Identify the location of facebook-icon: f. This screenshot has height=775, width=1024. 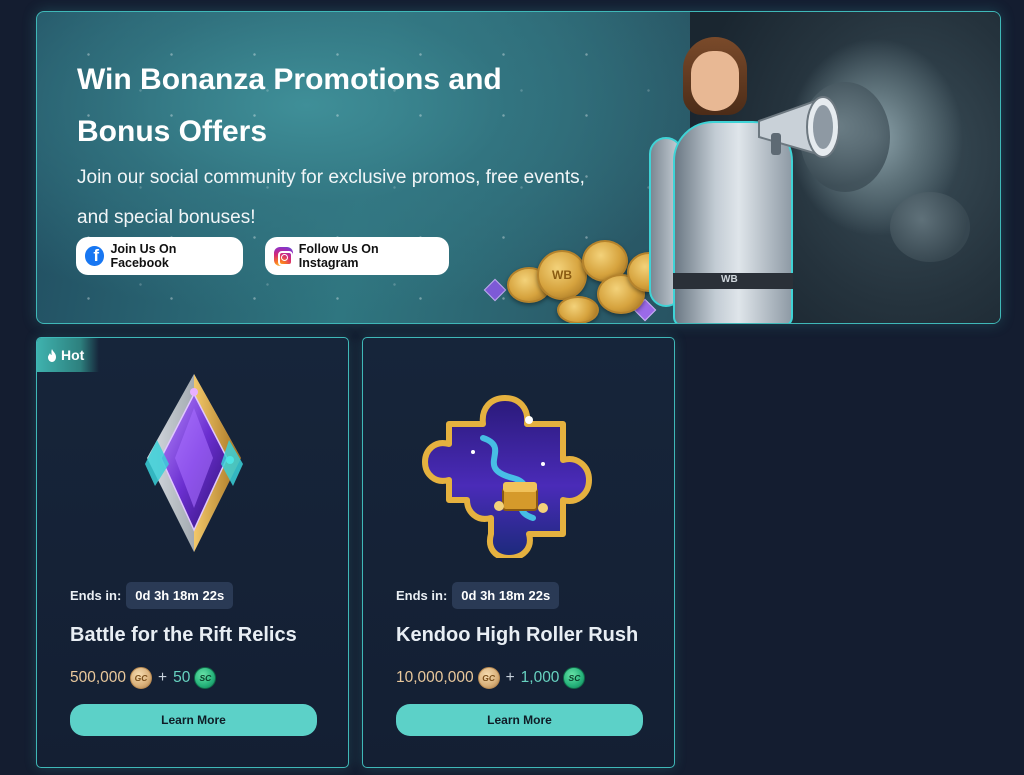
(95, 256).